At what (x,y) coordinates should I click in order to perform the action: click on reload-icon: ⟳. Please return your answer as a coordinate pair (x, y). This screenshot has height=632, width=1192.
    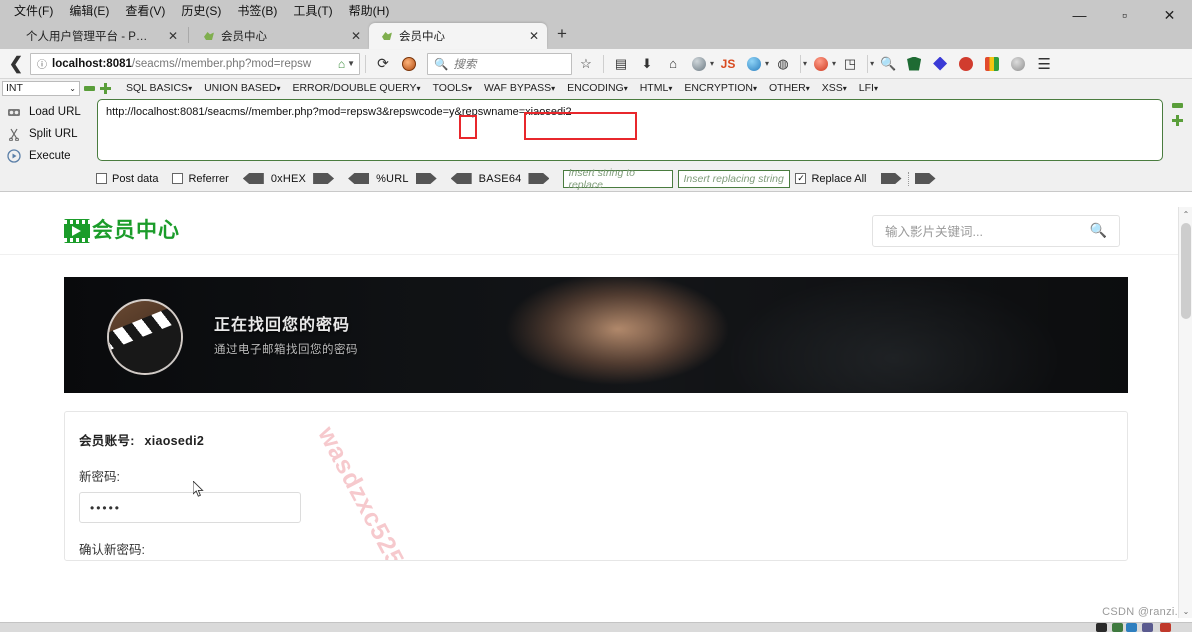
    Looking at the image, I should click on (383, 64).